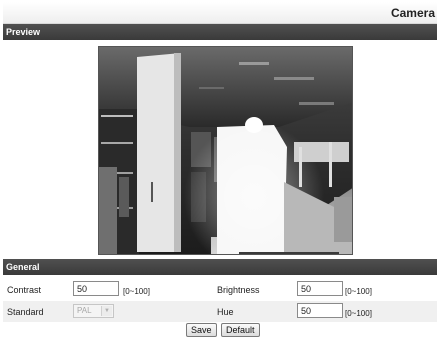  Describe the element at coordinates (106, 311) in the screenshot. I see `chevron-down-icon: ▼` at that location.